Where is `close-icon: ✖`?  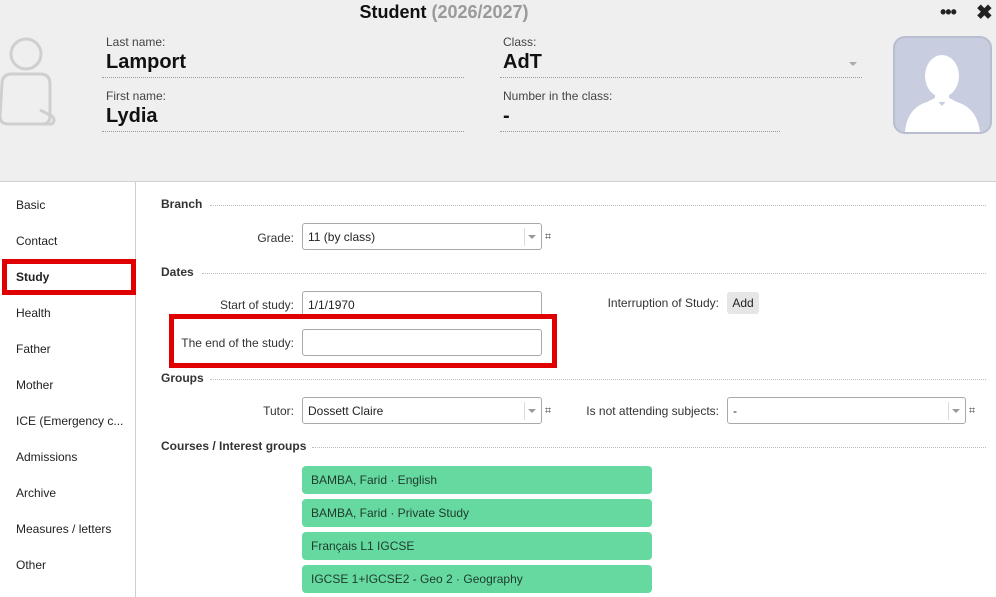 close-icon: ✖ is located at coordinates (984, 12).